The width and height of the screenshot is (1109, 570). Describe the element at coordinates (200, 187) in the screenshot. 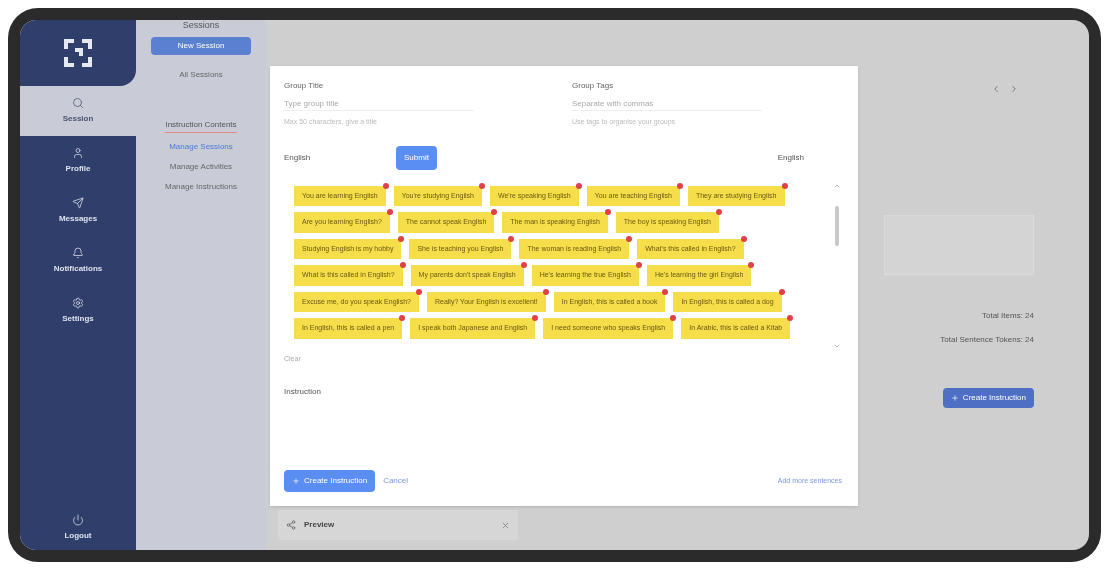

I see `nav-link: Manage Instructions` at that location.